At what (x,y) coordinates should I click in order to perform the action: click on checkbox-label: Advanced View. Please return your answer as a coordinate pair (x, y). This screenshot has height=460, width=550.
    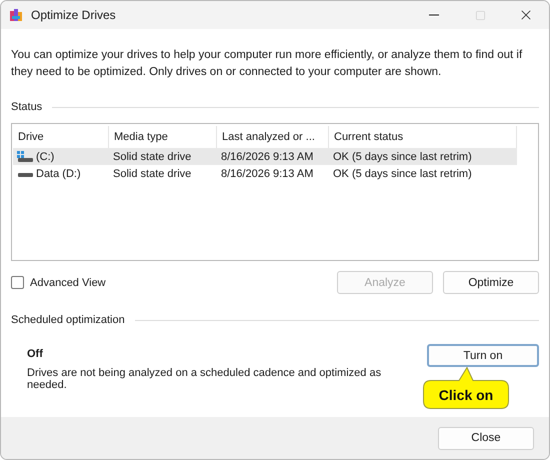
    Looking at the image, I should click on (68, 282).